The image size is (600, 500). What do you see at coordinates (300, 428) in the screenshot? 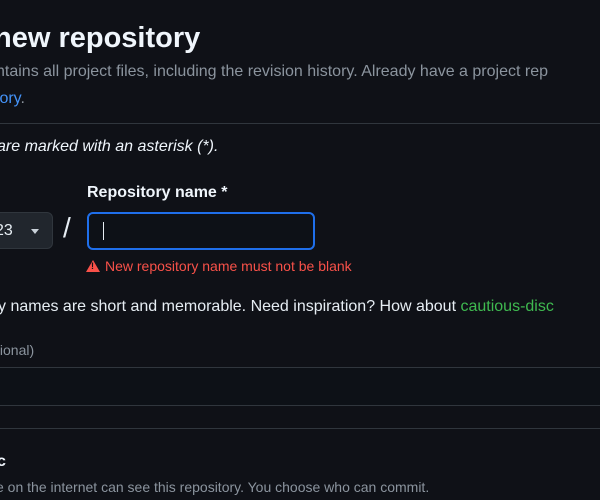
I see `section-divider` at bounding box center [300, 428].